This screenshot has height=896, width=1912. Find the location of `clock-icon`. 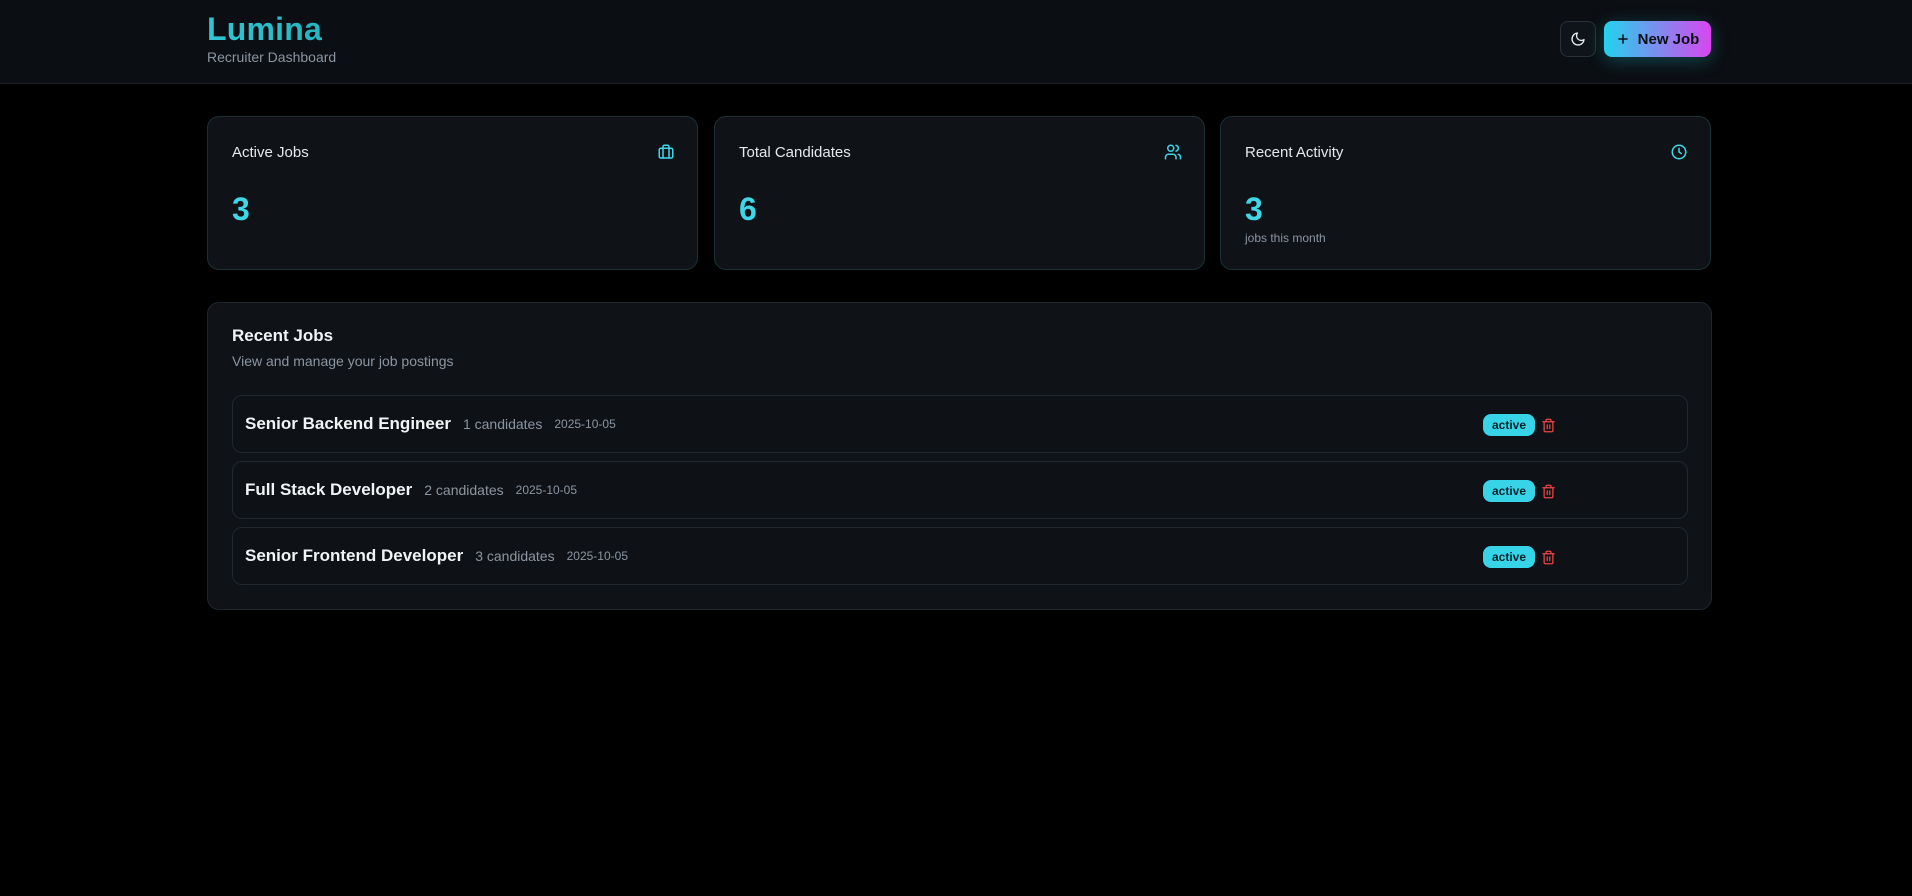

clock-icon is located at coordinates (1679, 152).